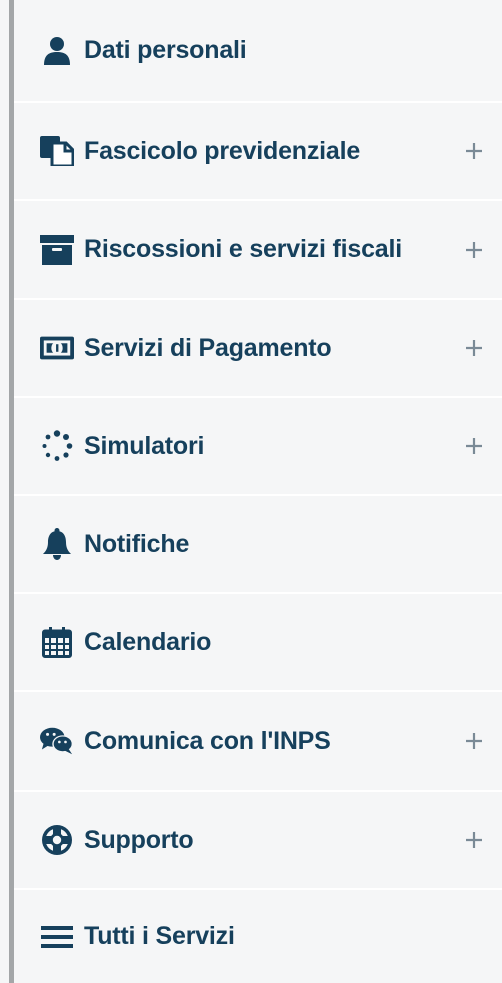 The width and height of the screenshot is (502, 983). I want to click on menu-item-label: Comunica con l'INPS, so click(207, 740).